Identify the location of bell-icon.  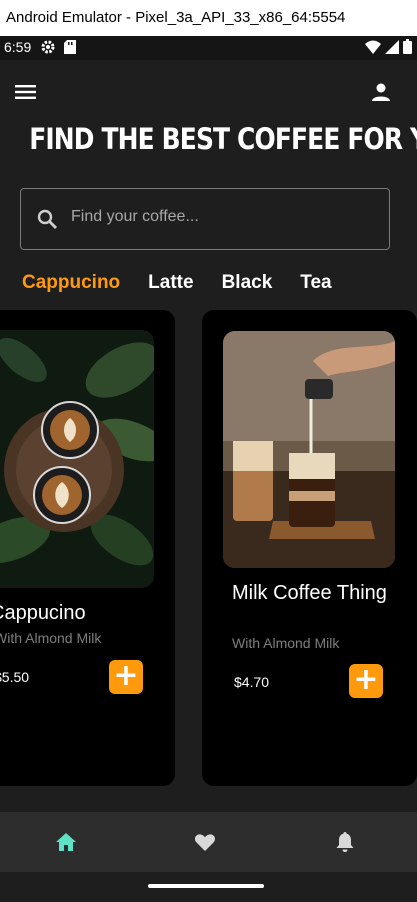
(345, 842).